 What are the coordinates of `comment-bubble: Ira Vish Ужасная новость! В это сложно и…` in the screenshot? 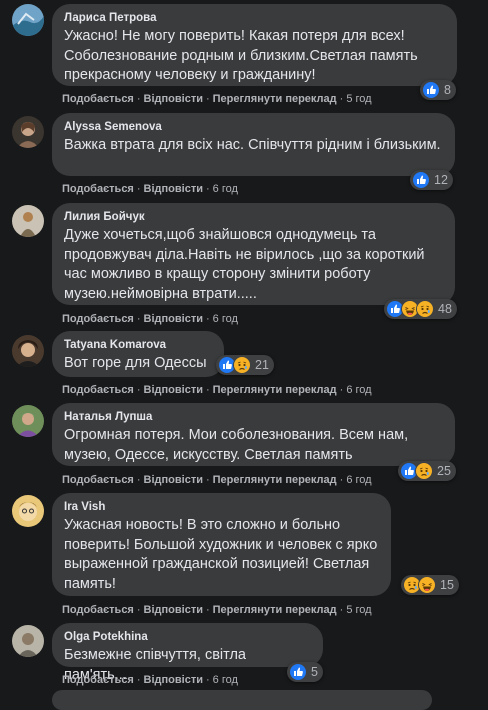 It's located at (221, 544).